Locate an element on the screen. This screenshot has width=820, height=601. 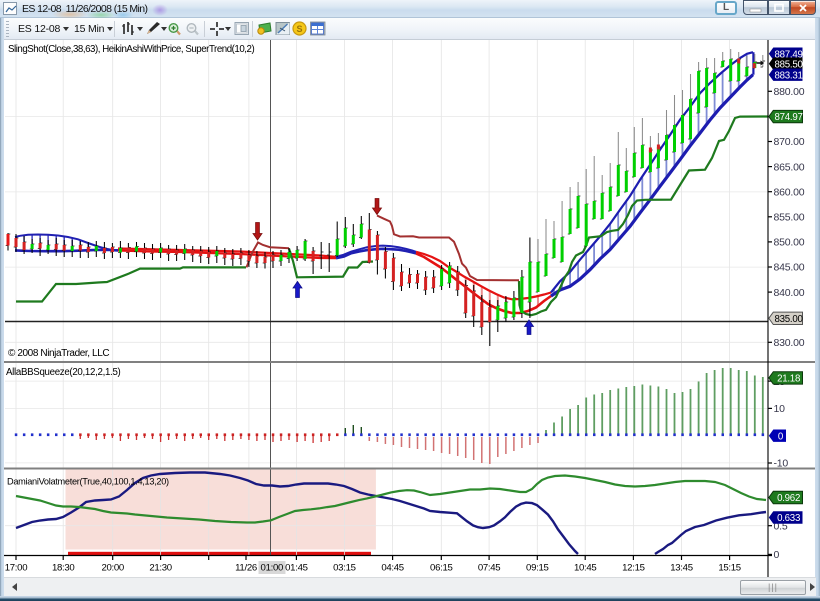
svg-text: 845.00 is located at coordinates (789, 268).